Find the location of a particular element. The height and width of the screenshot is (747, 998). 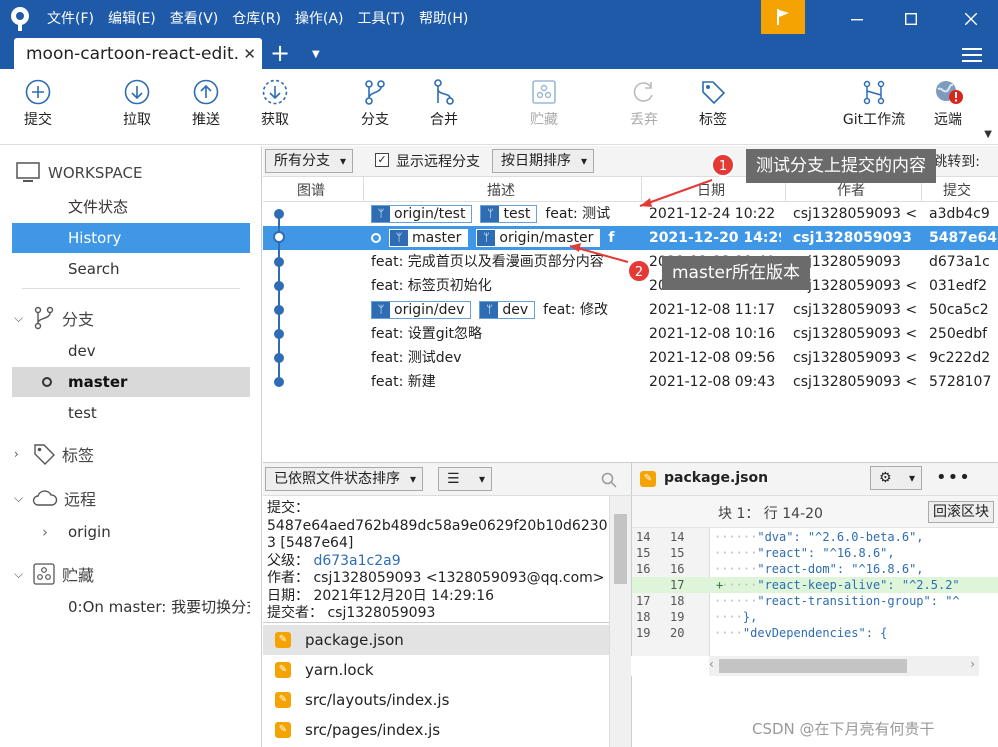

menu-edit: 编辑(E) is located at coordinates (132, 19).